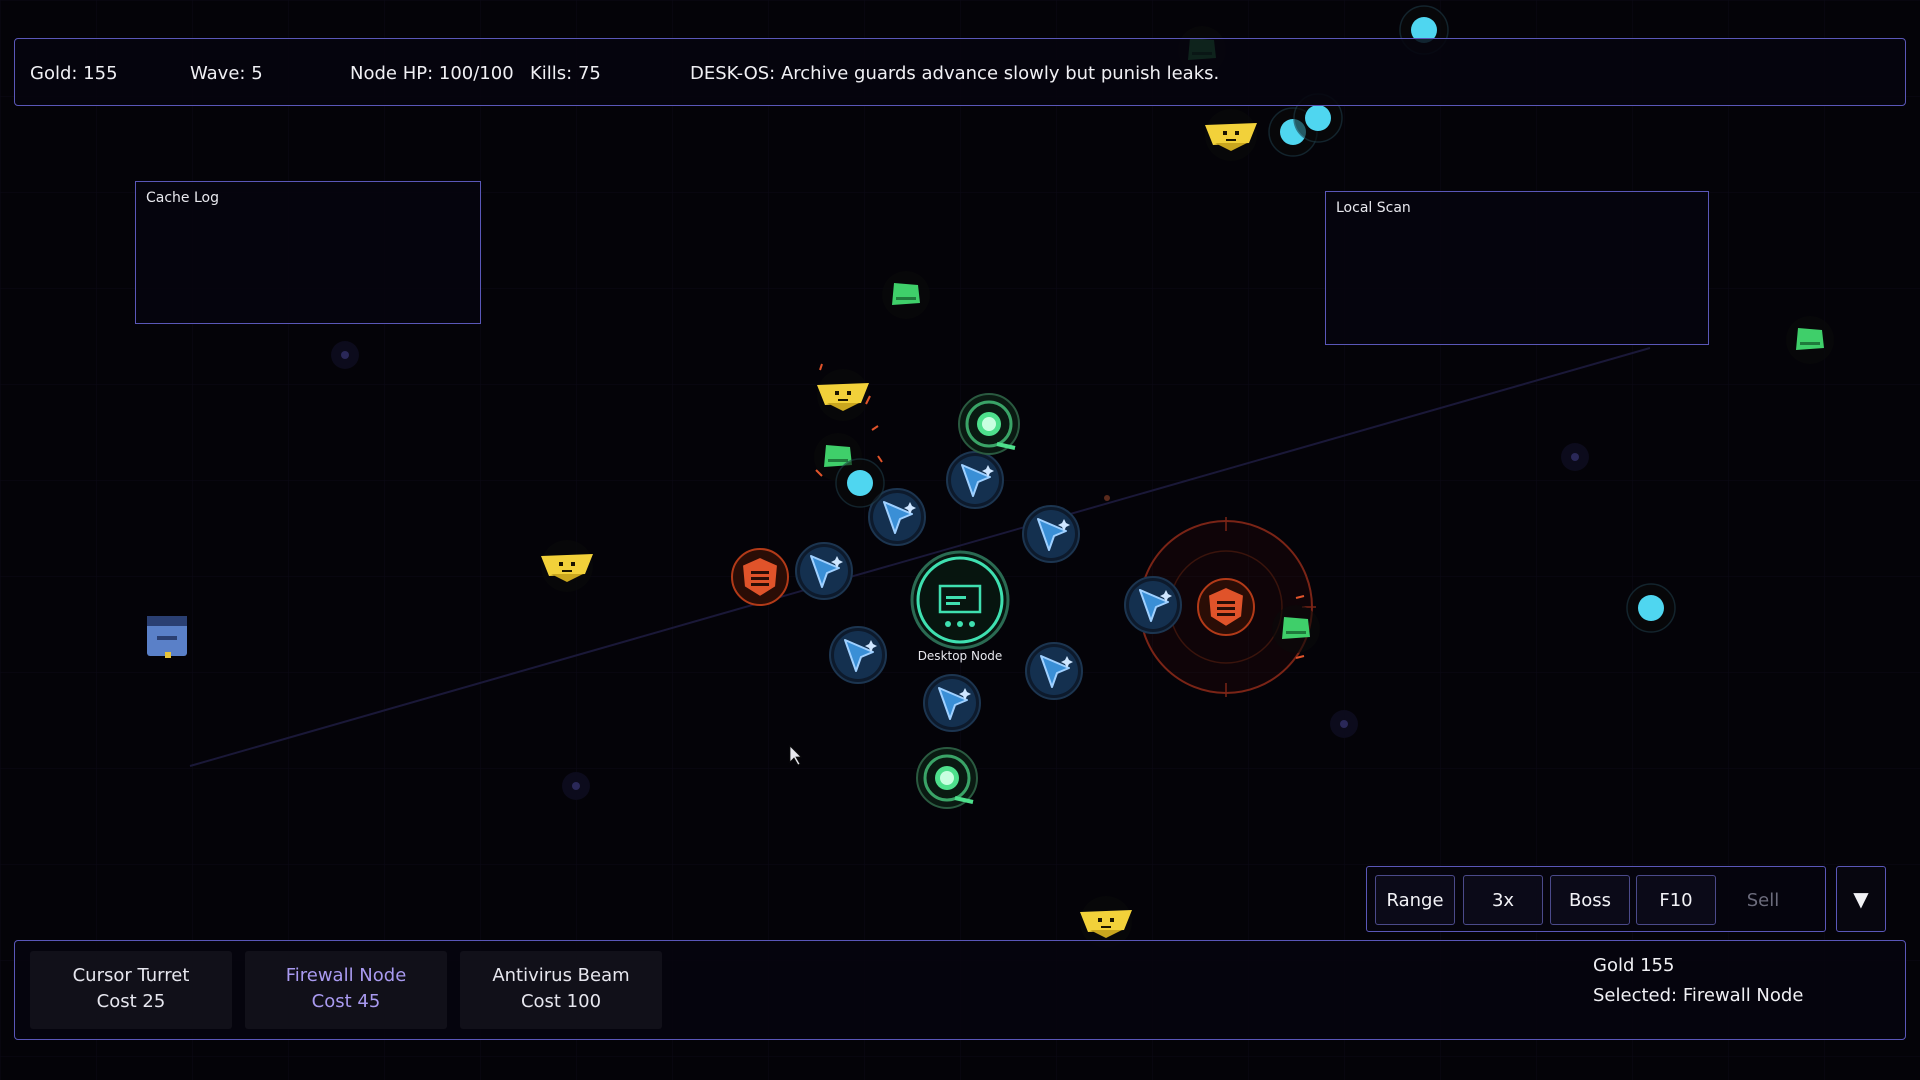 The height and width of the screenshot is (1080, 1920). I want to click on enemy-archive-box, so click(167, 637).